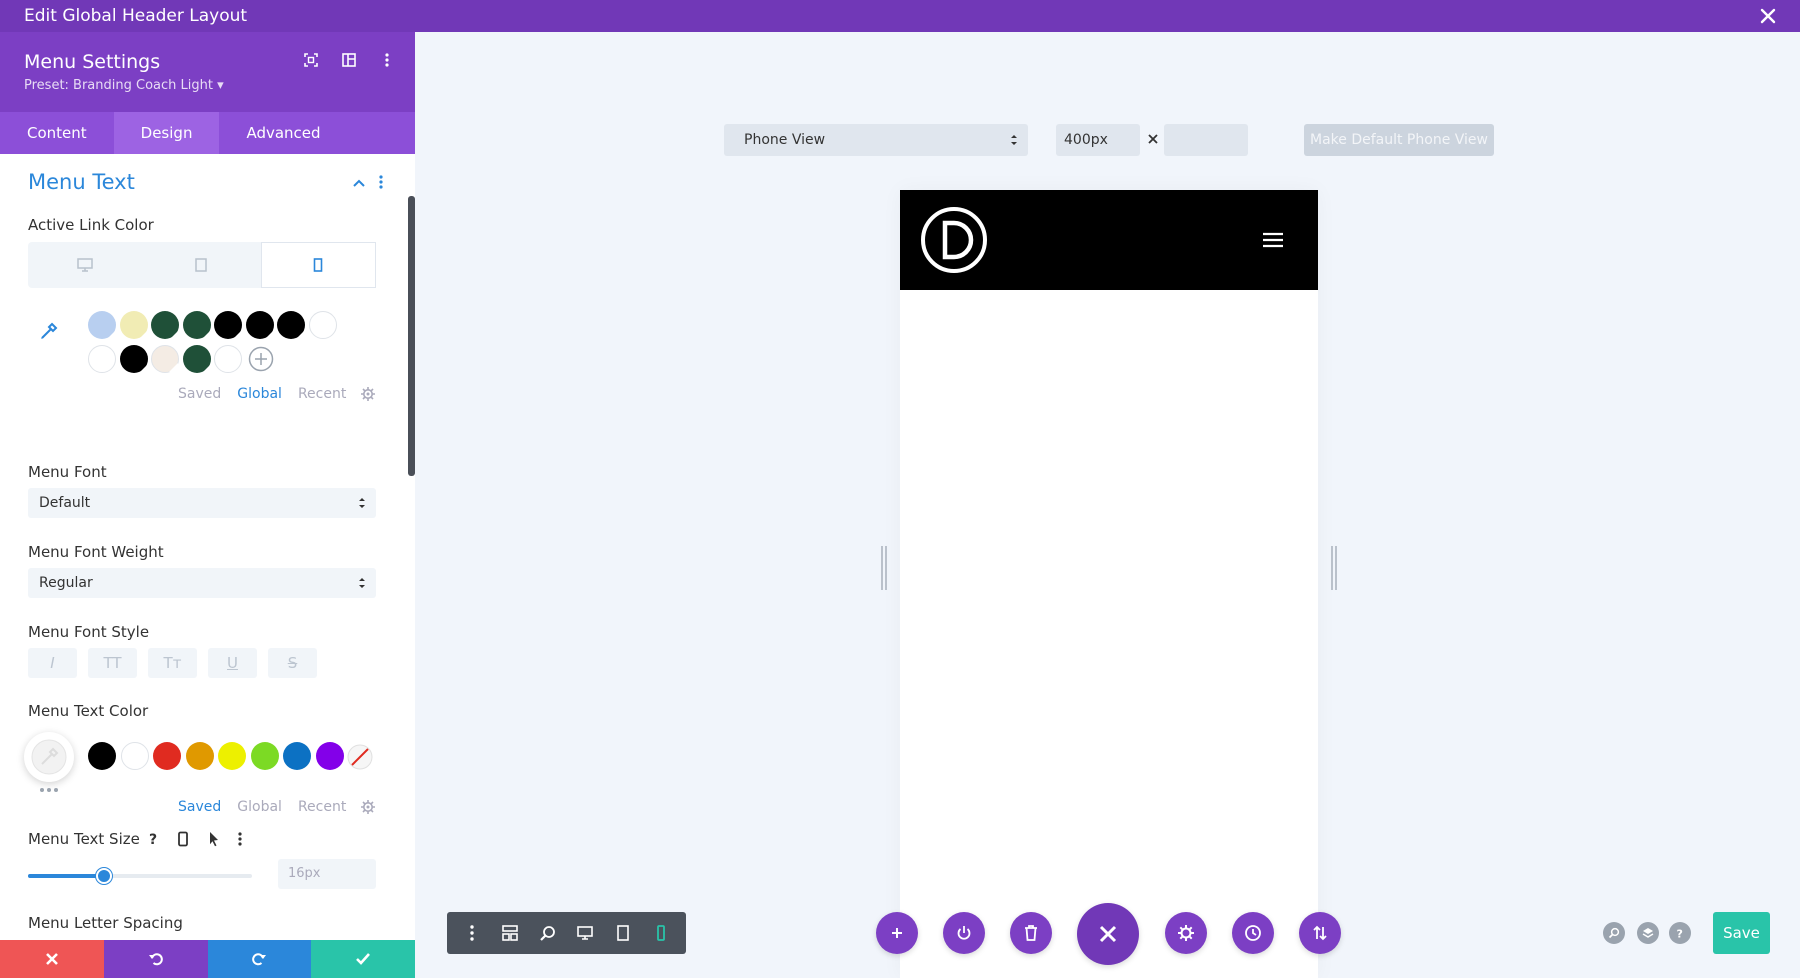  What do you see at coordinates (1273, 240) in the screenshot?
I see `hamburger-menu-icon` at bounding box center [1273, 240].